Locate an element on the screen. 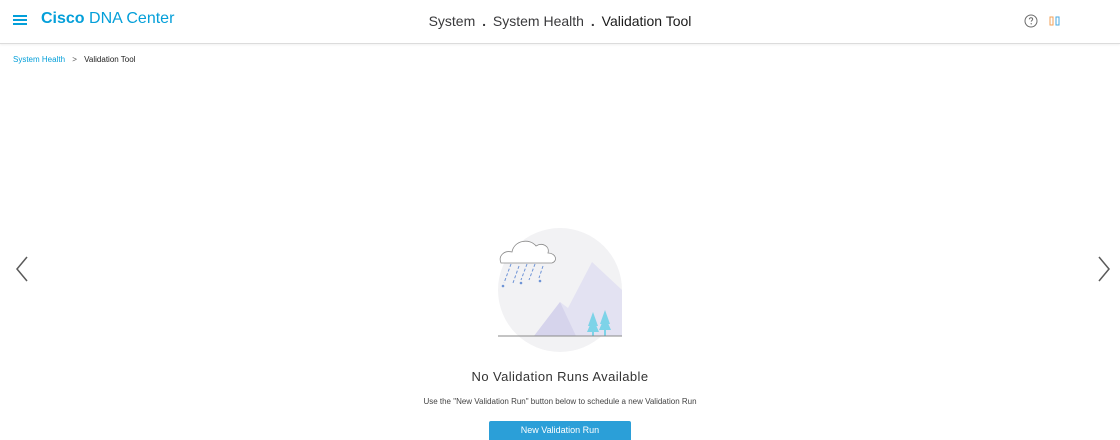 The width and height of the screenshot is (1120, 440). page-title-validation-tool: Validation Tool is located at coordinates (646, 21).